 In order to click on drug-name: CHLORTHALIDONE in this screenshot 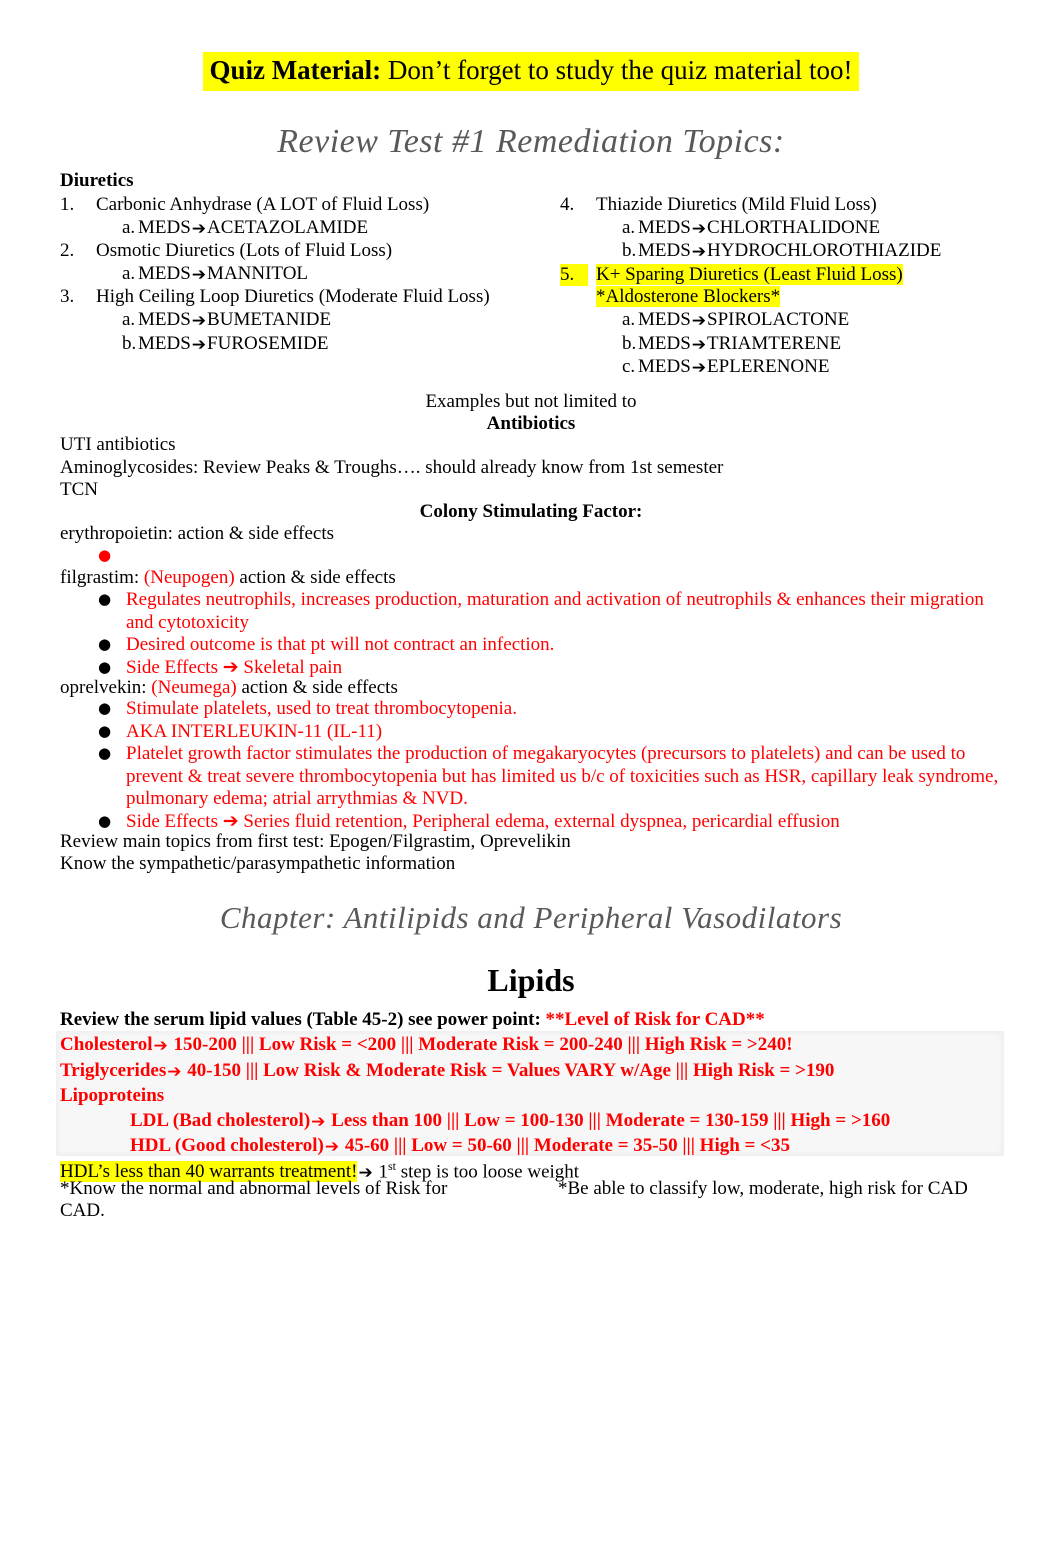, I will do `click(794, 227)`.